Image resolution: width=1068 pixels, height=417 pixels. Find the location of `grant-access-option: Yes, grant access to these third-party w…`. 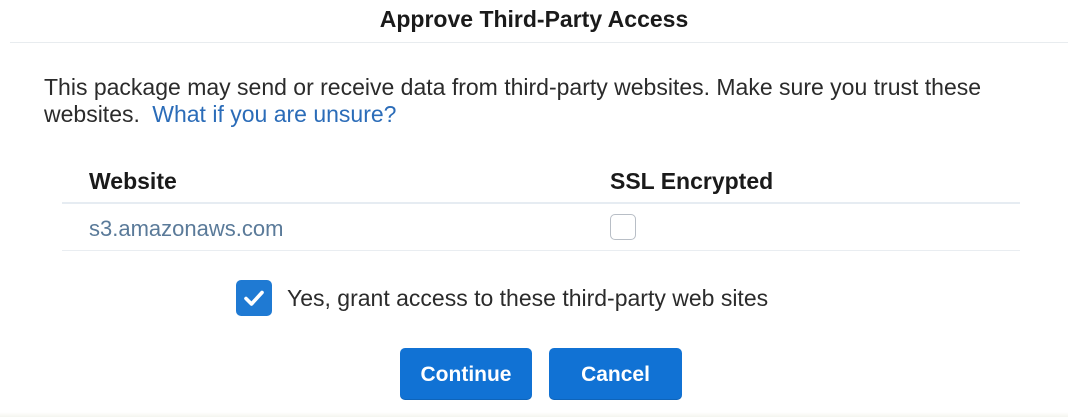

grant-access-option: Yes, grant access to these third-party w… is located at coordinates (502, 298).